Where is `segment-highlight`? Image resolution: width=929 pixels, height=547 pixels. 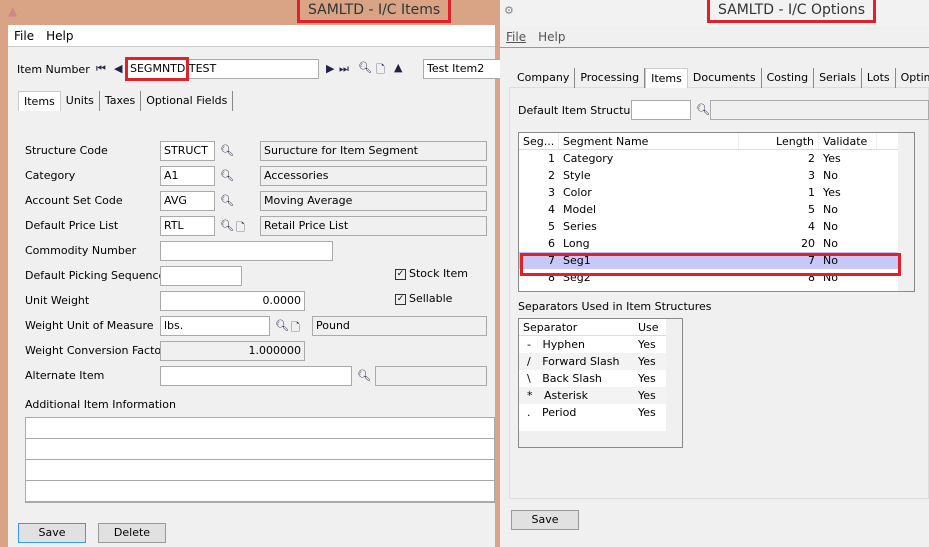
segment-highlight is located at coordinates (157, 69).